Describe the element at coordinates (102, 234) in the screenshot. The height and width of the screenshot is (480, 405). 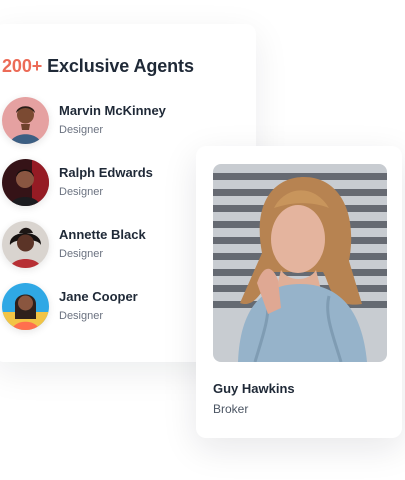
I see `agent-name: Annette Black` at that location.